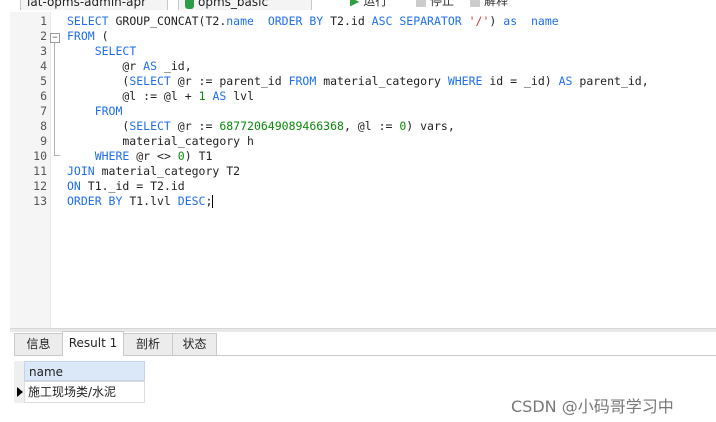  I want to click on code-line: JOIN material_category T2, so click(154, 171).